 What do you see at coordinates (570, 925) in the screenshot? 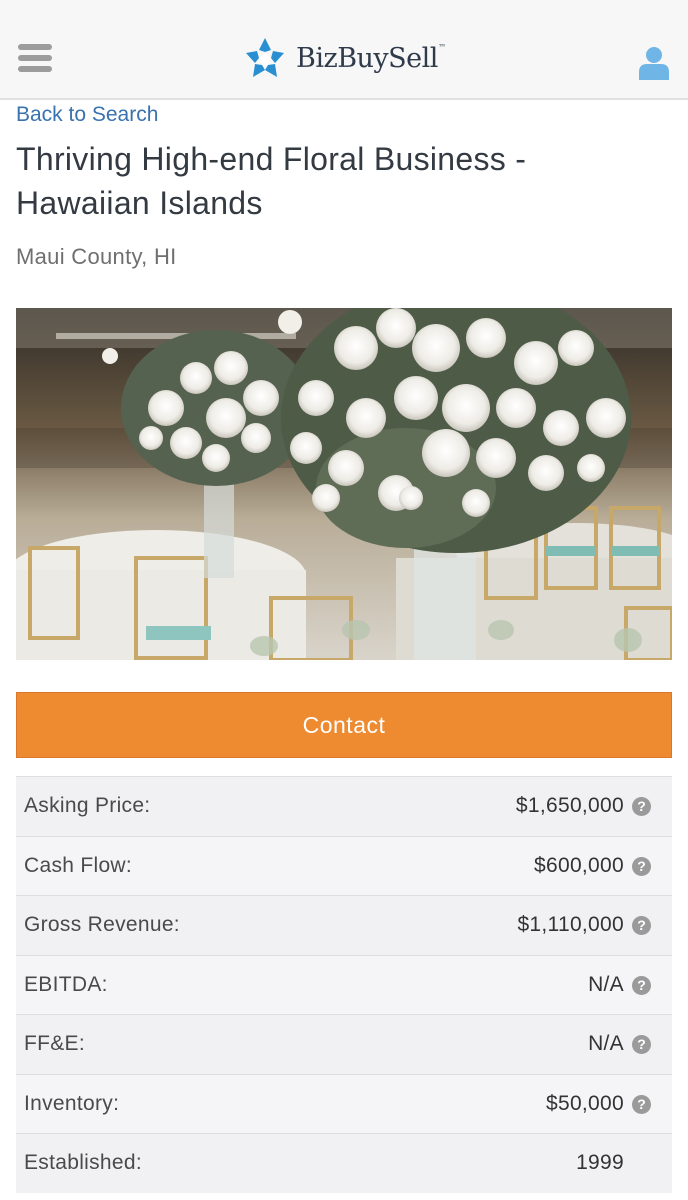
I see `financial-value: $1,110,000` at bounding box center [570, 925].